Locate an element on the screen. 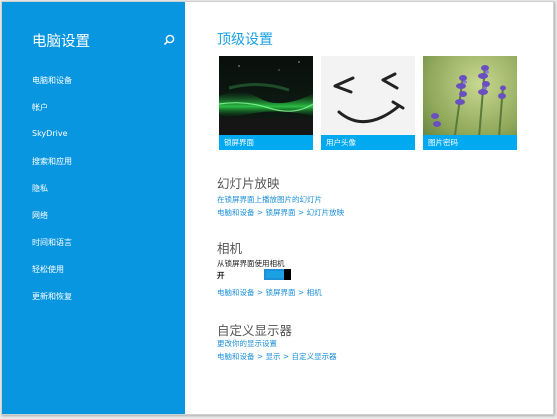  camera-toggle-state: 开 is located at coordinates (221, 275).